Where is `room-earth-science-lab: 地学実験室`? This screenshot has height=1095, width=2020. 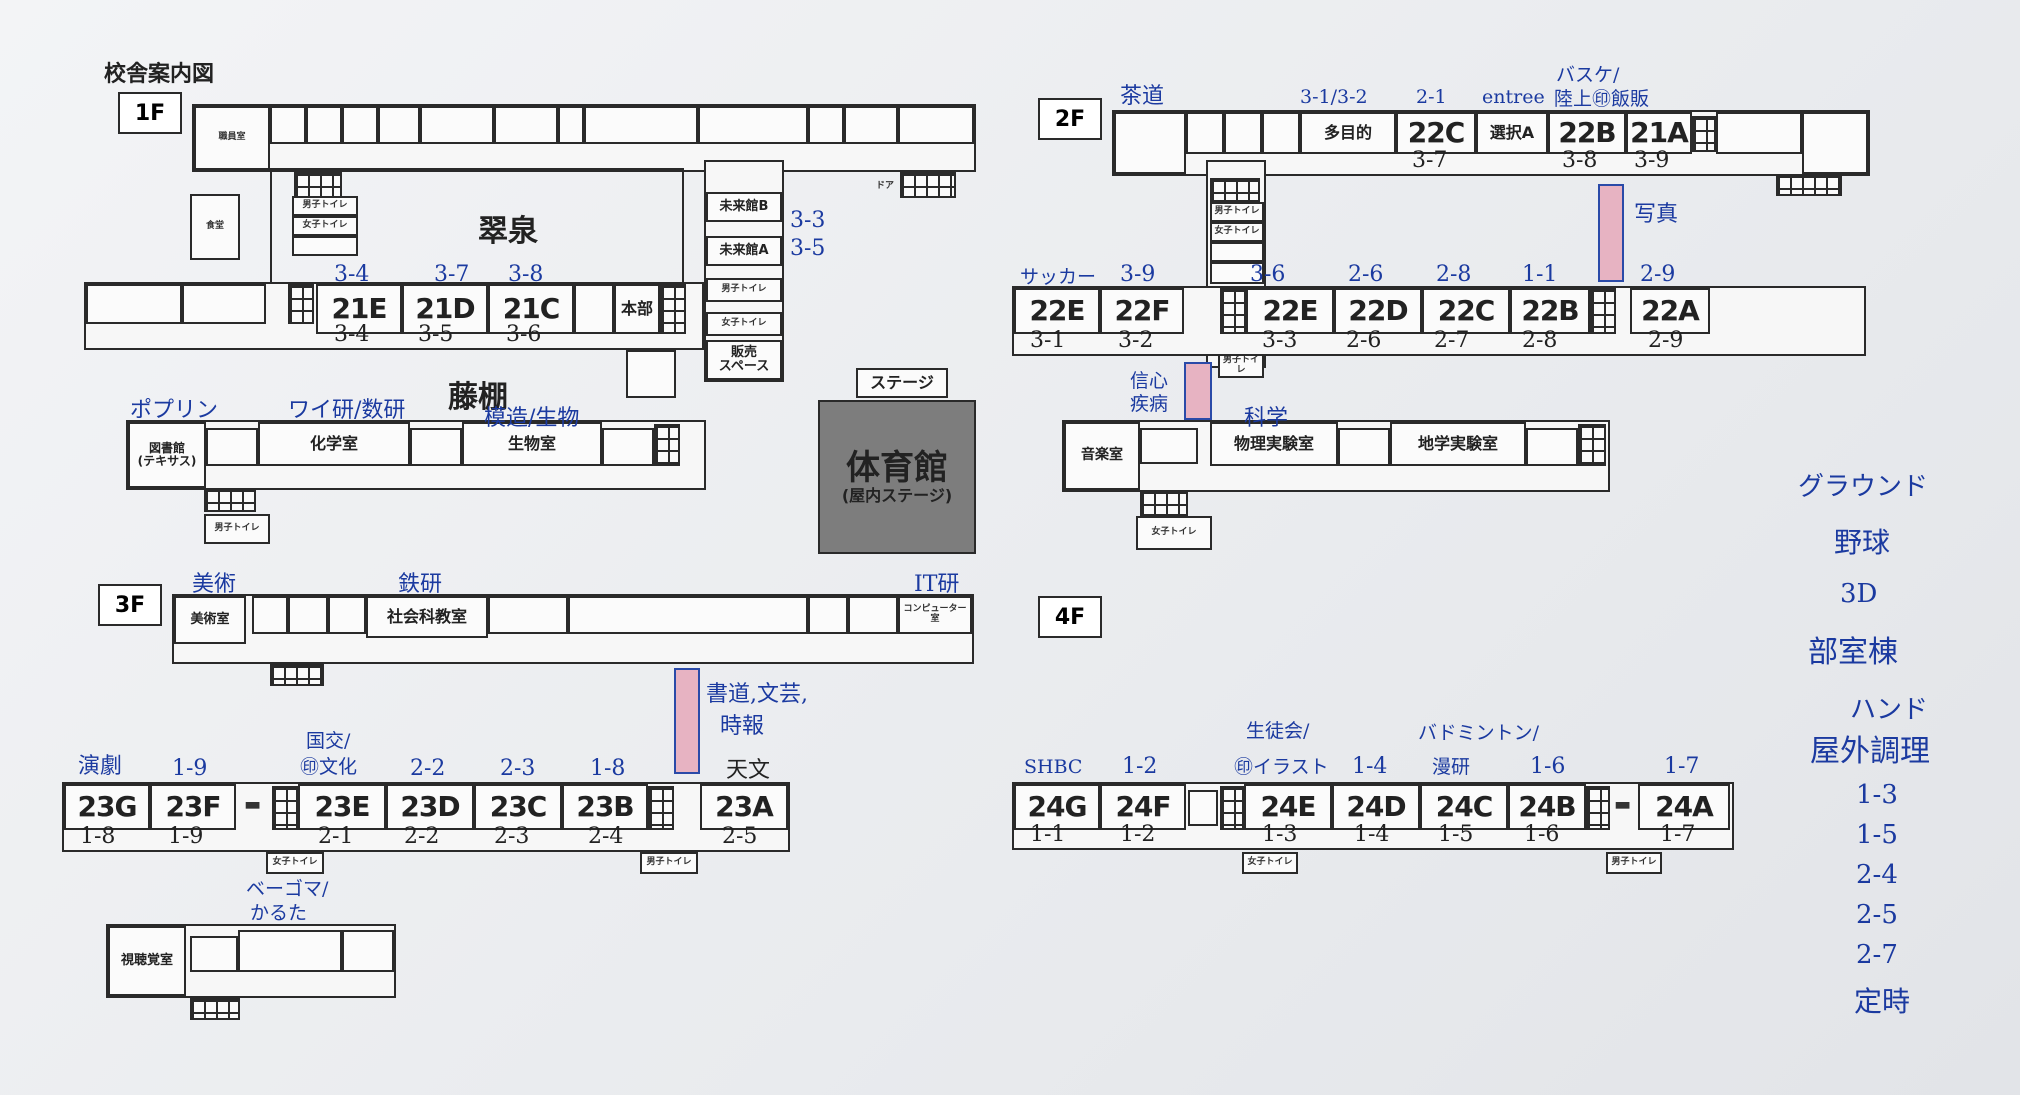
room-earth-science-lab: 地学実験室 is located at coordinates (1458, 444).